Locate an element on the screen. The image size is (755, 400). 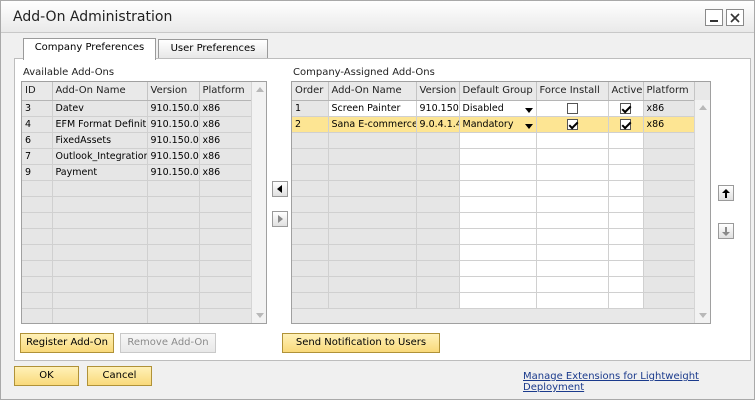
cell-default-group: Mandatory is located at coordinates (498, 124).